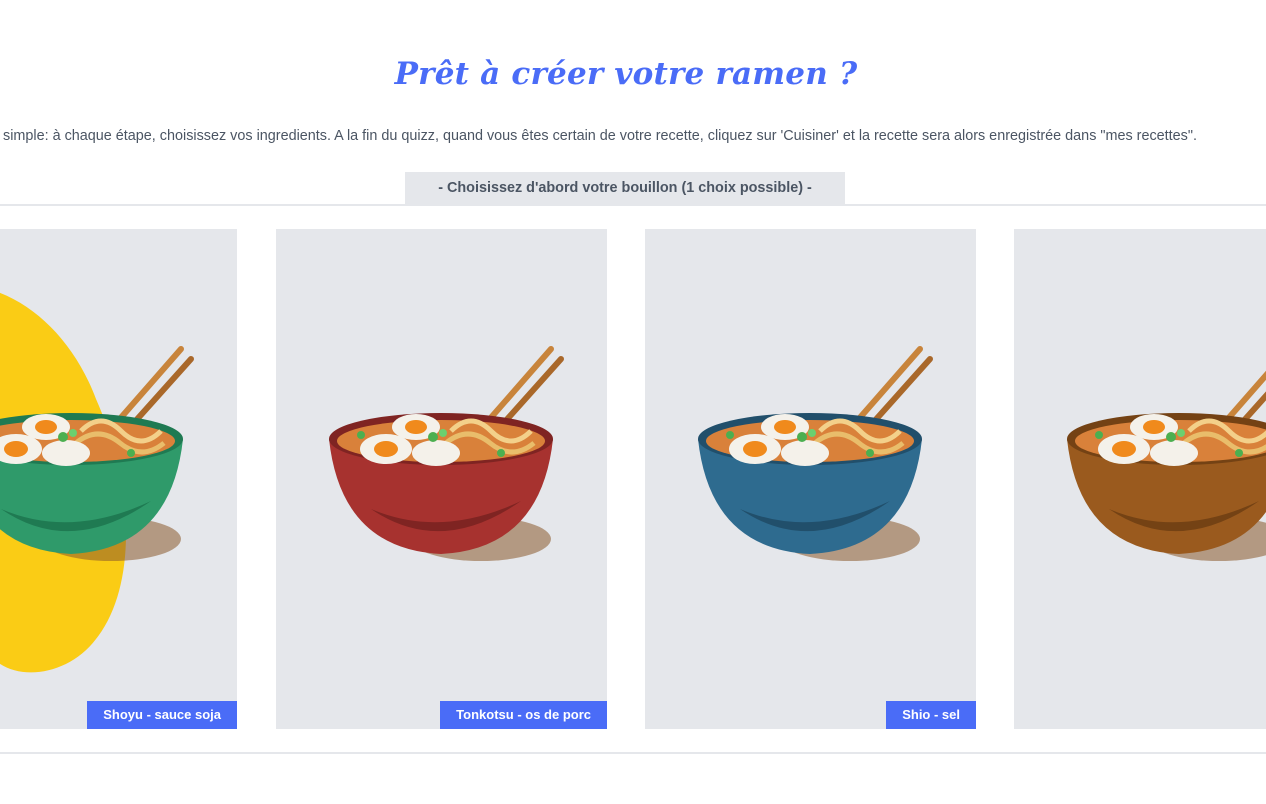  I want to click on option-label: Shoyu - sauce soja, so click(162, 715).